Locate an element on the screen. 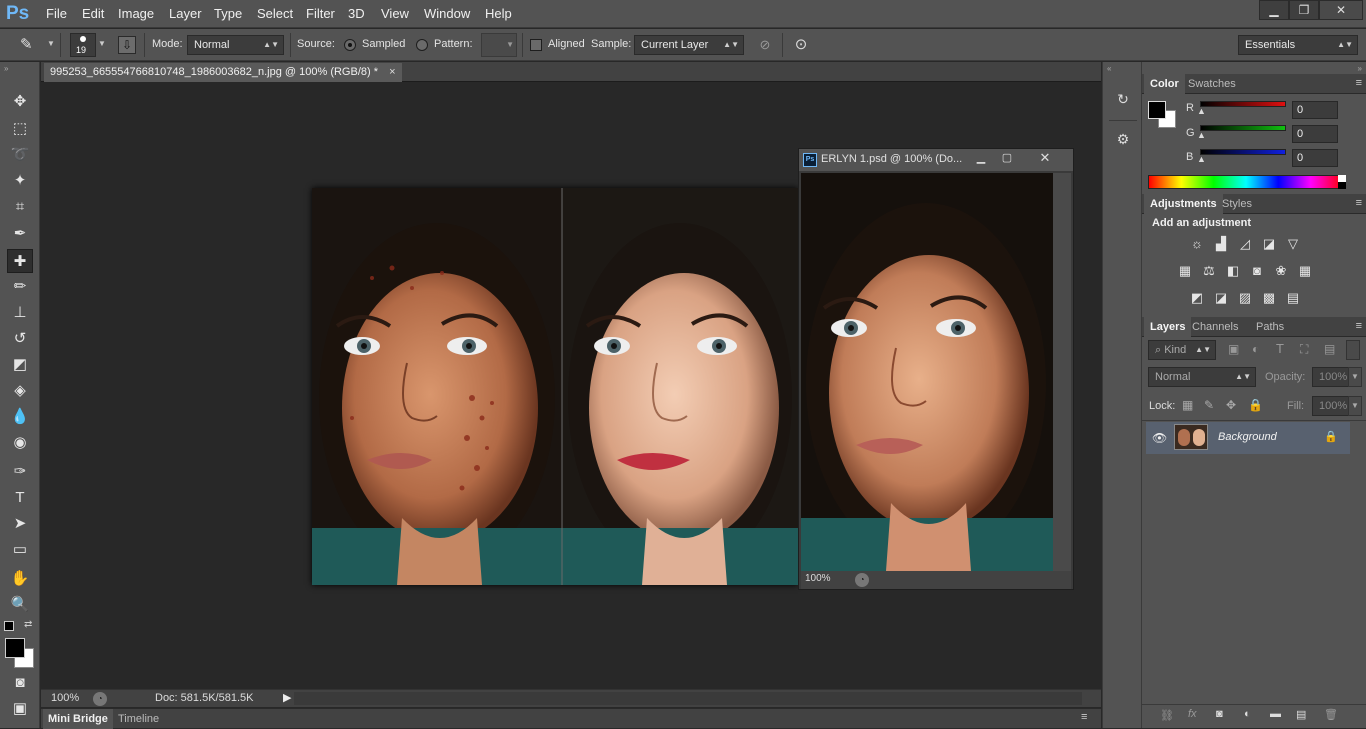 The height and width of the screenshot is (729, 1366). zoom-tool-icon: 🔍 is located at coordinates (20, 605).